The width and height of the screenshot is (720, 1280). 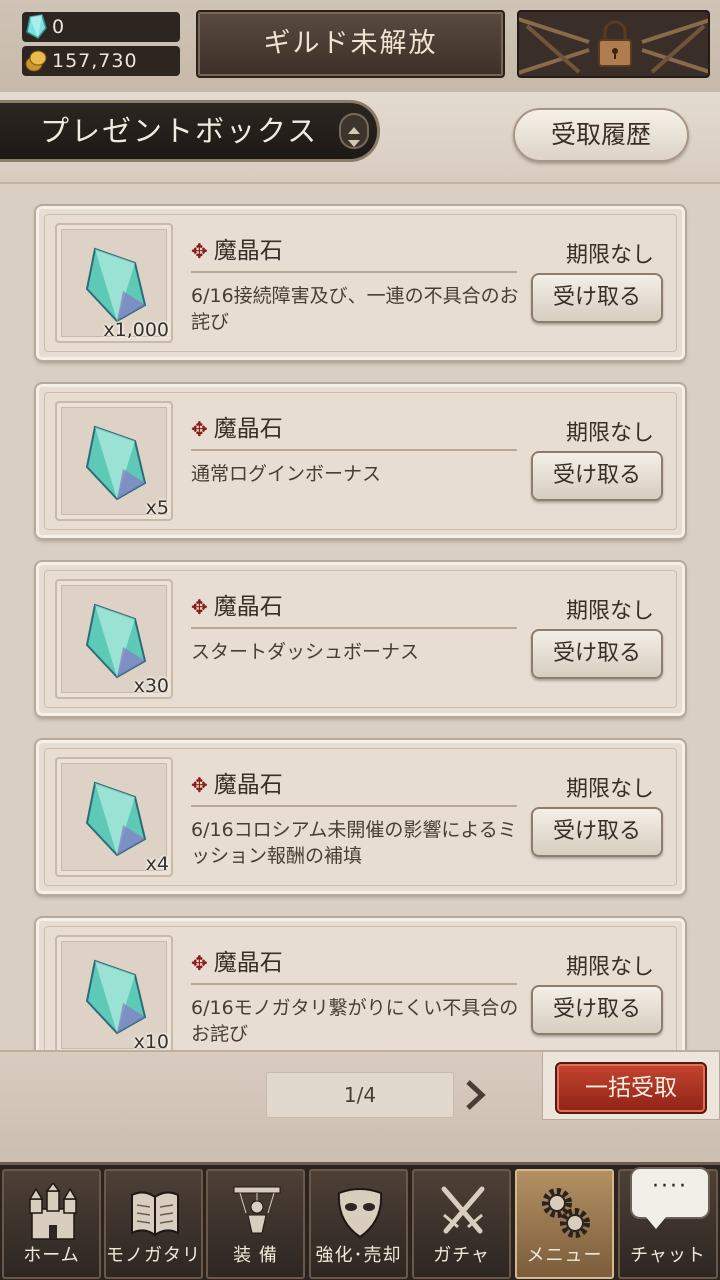 I want to click on page-title: プレゼントボックス, so click(x=179, y=131).